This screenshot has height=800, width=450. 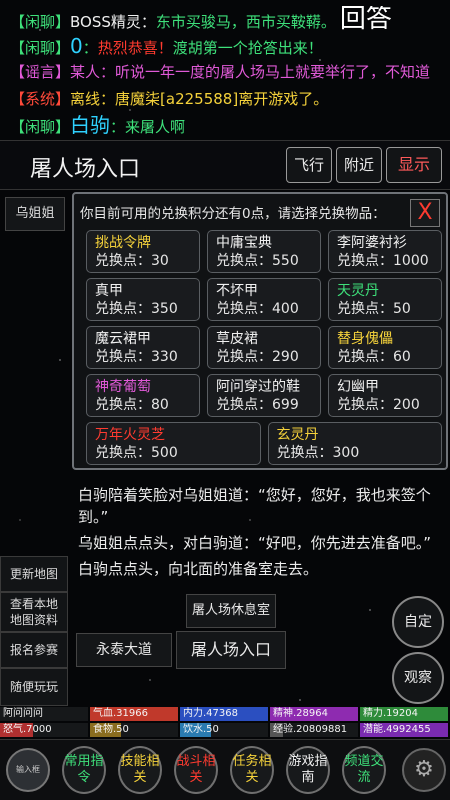 What do you see at coordinates (252, 770) in the screenshot?
I see `quest-button: 任务相关` at bounding box center [252, 770].